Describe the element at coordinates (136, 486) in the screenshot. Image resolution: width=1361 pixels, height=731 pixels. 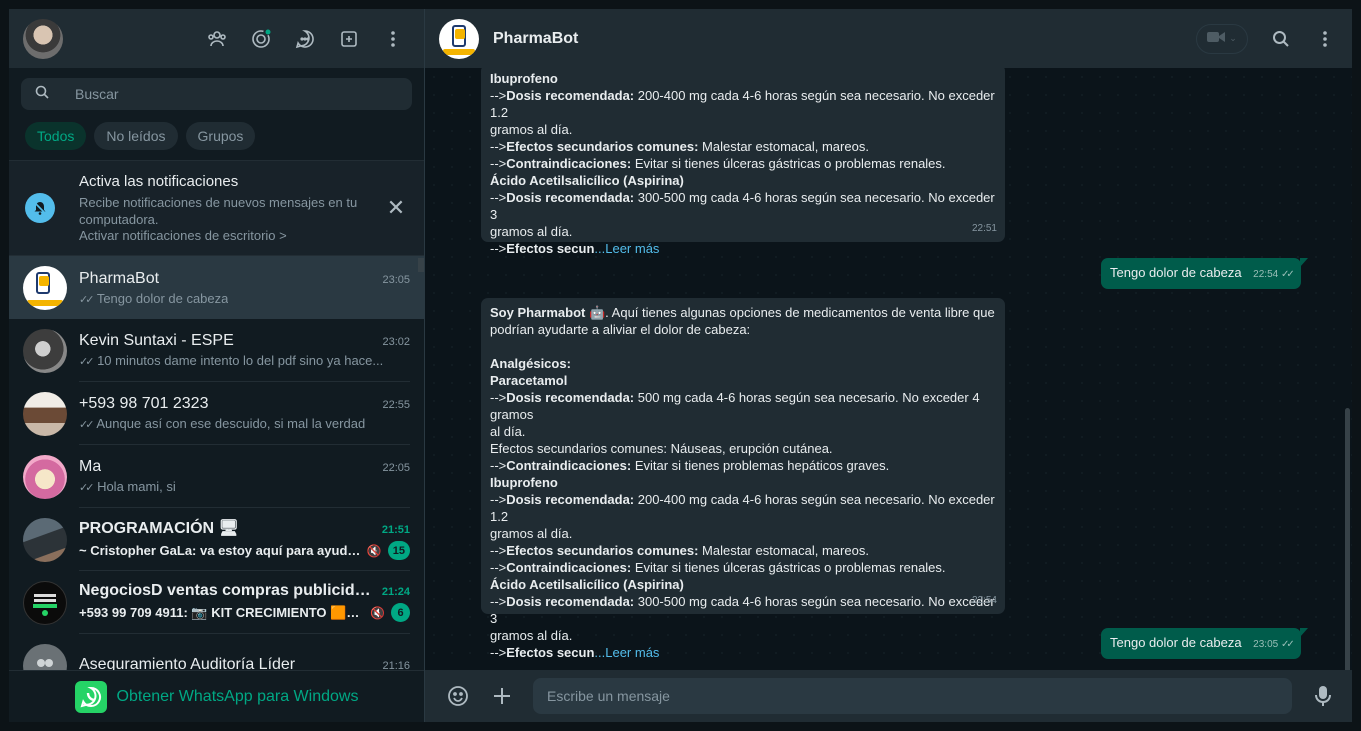
I see `chat-last-message: Hola mami, si` at that location.